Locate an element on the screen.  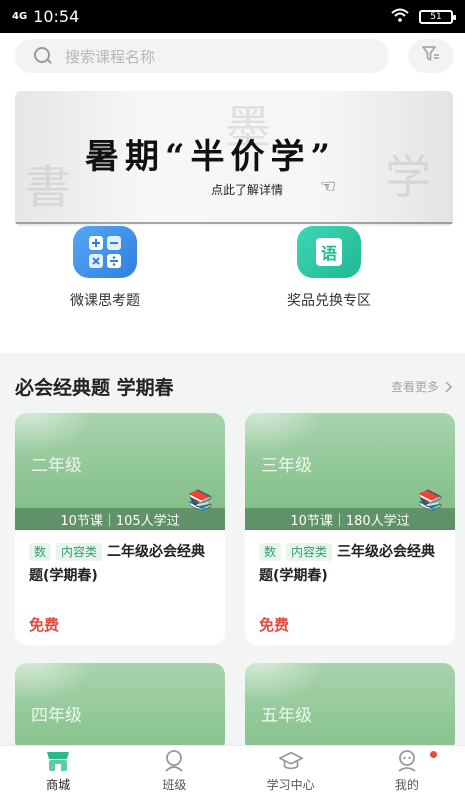
profile-icon is located at coordinates (407, 761).